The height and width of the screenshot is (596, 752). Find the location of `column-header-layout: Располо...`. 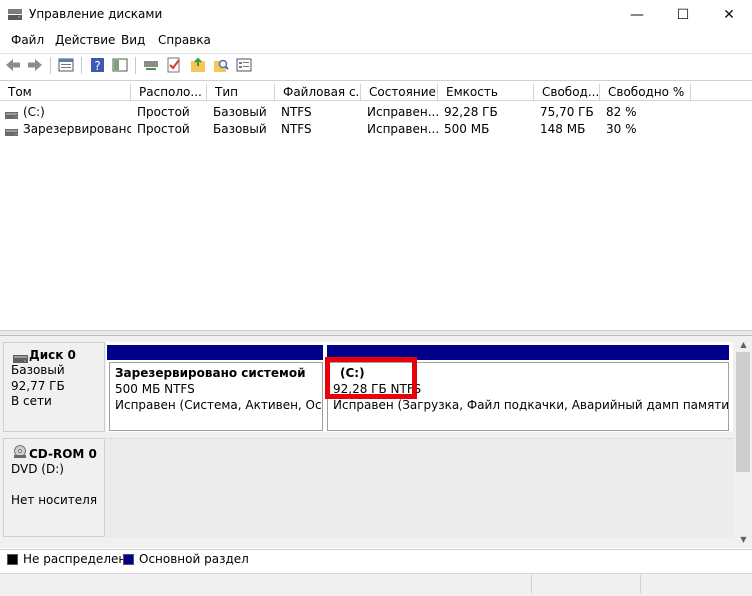

column-header-layout: Располо... is located at coordinates (169, 92).